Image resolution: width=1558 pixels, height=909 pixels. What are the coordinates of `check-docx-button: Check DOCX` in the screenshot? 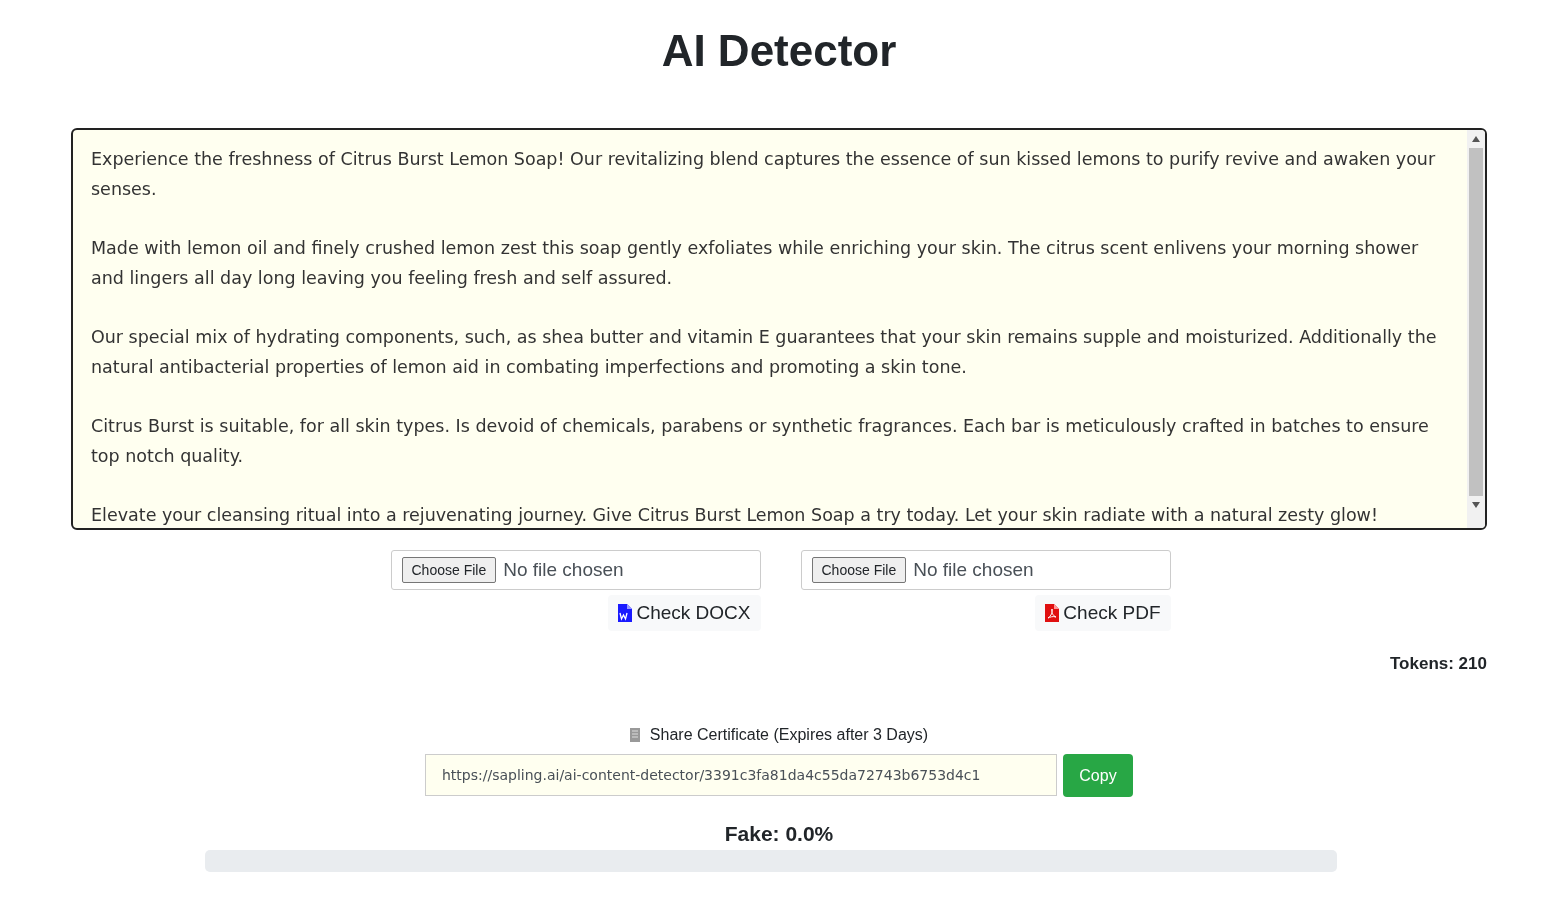 It's located at (684, 613).